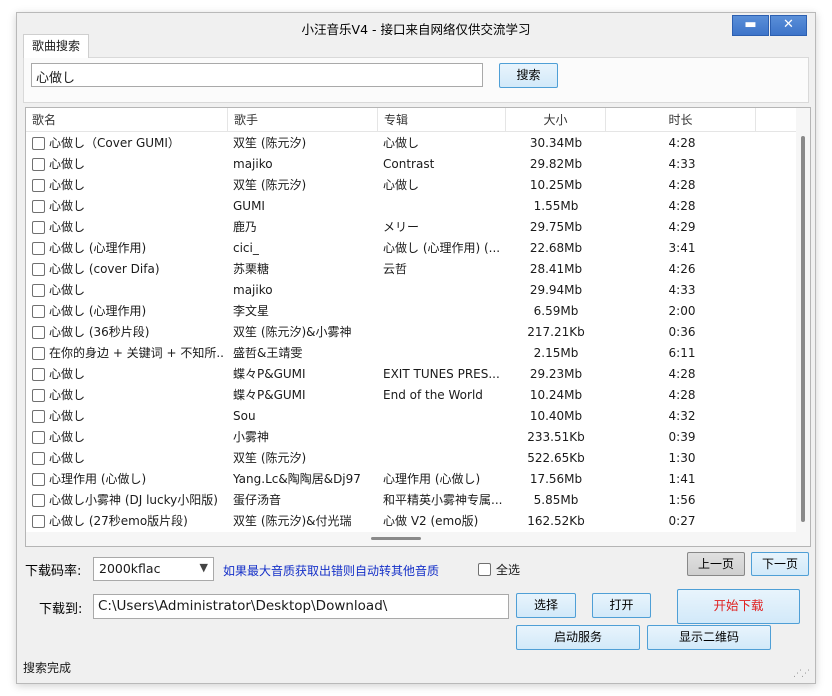 Image resolution: width=832 pixels, height=696 pixels. I want to click on table-row: 心做し Sou 10.40Mb 4:32, so click(411, 416).